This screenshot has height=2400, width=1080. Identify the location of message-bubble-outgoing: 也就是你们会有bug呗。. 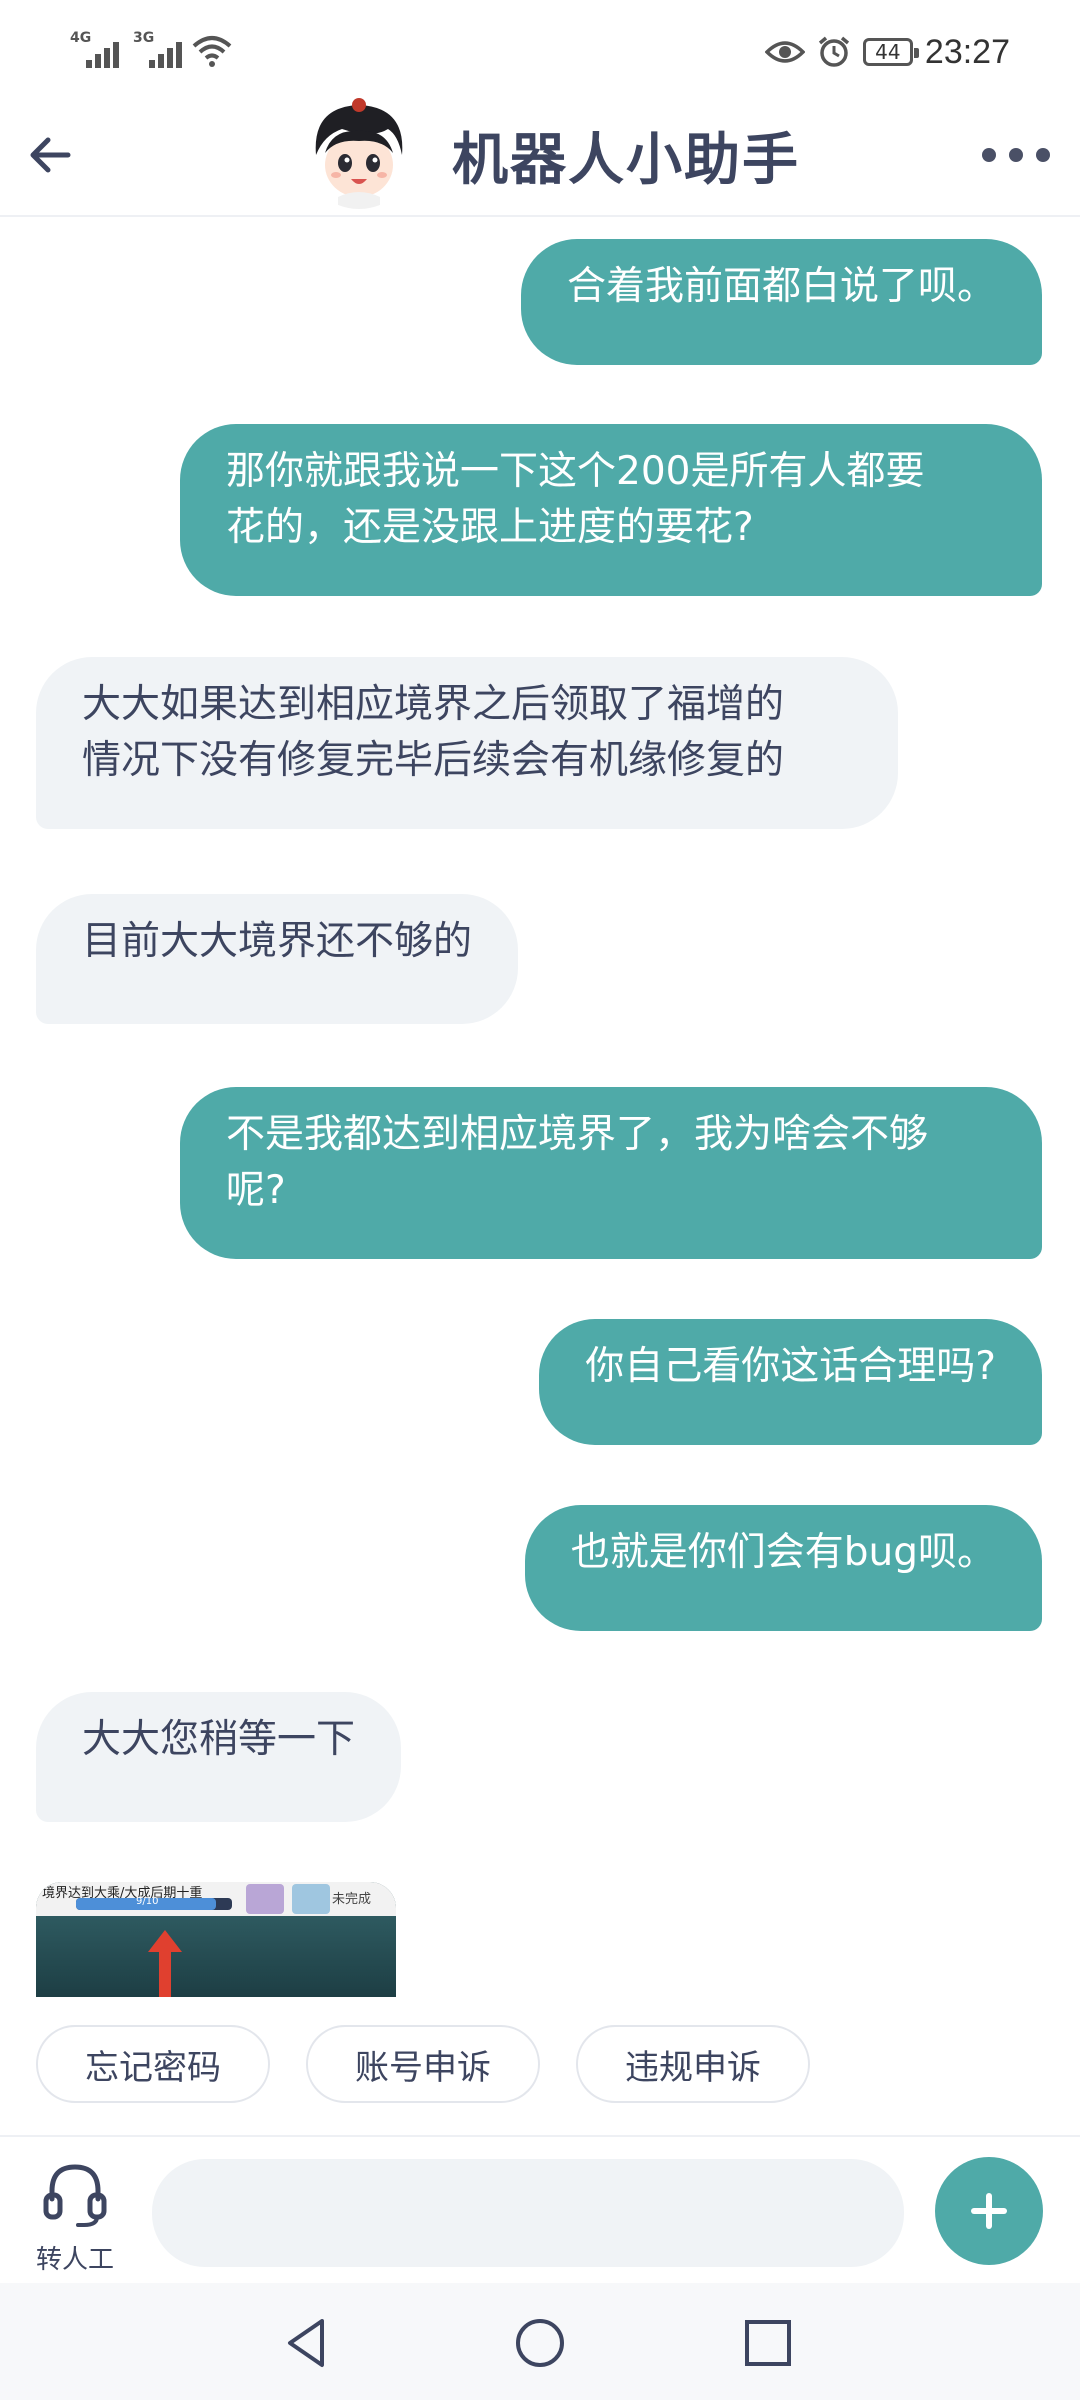
(783, 1568).